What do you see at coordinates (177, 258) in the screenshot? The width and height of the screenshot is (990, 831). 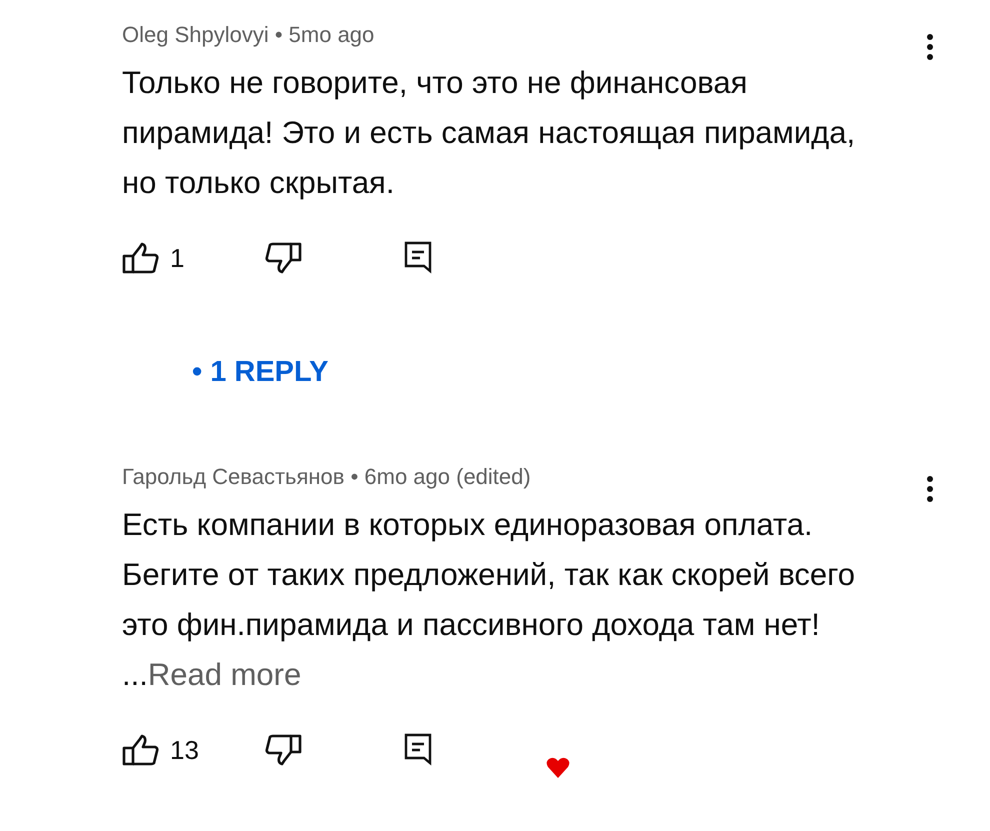 I see `like-count: 1` at bounding box center [177, 258].